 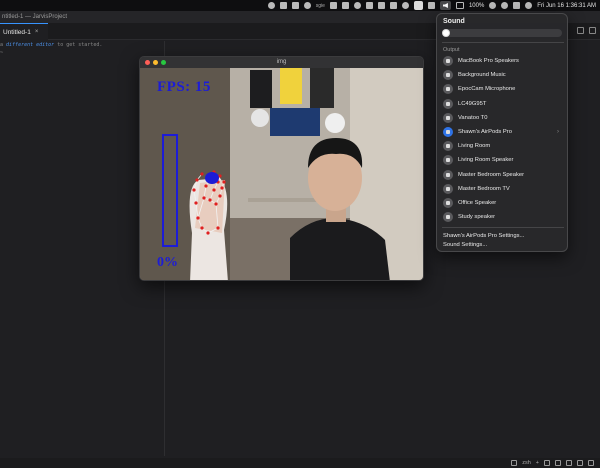 I want to click on split-terminal-icon, so click(x=547, y=463).